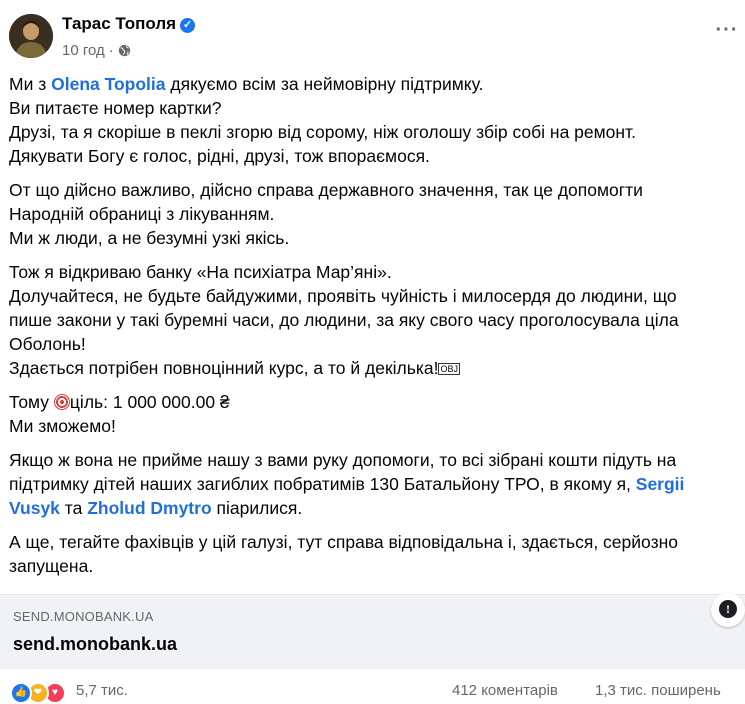  Describe the element at coordinates (119, 23) in the screenshot. I see `author-name-text: Тарас Тополя` at that location.